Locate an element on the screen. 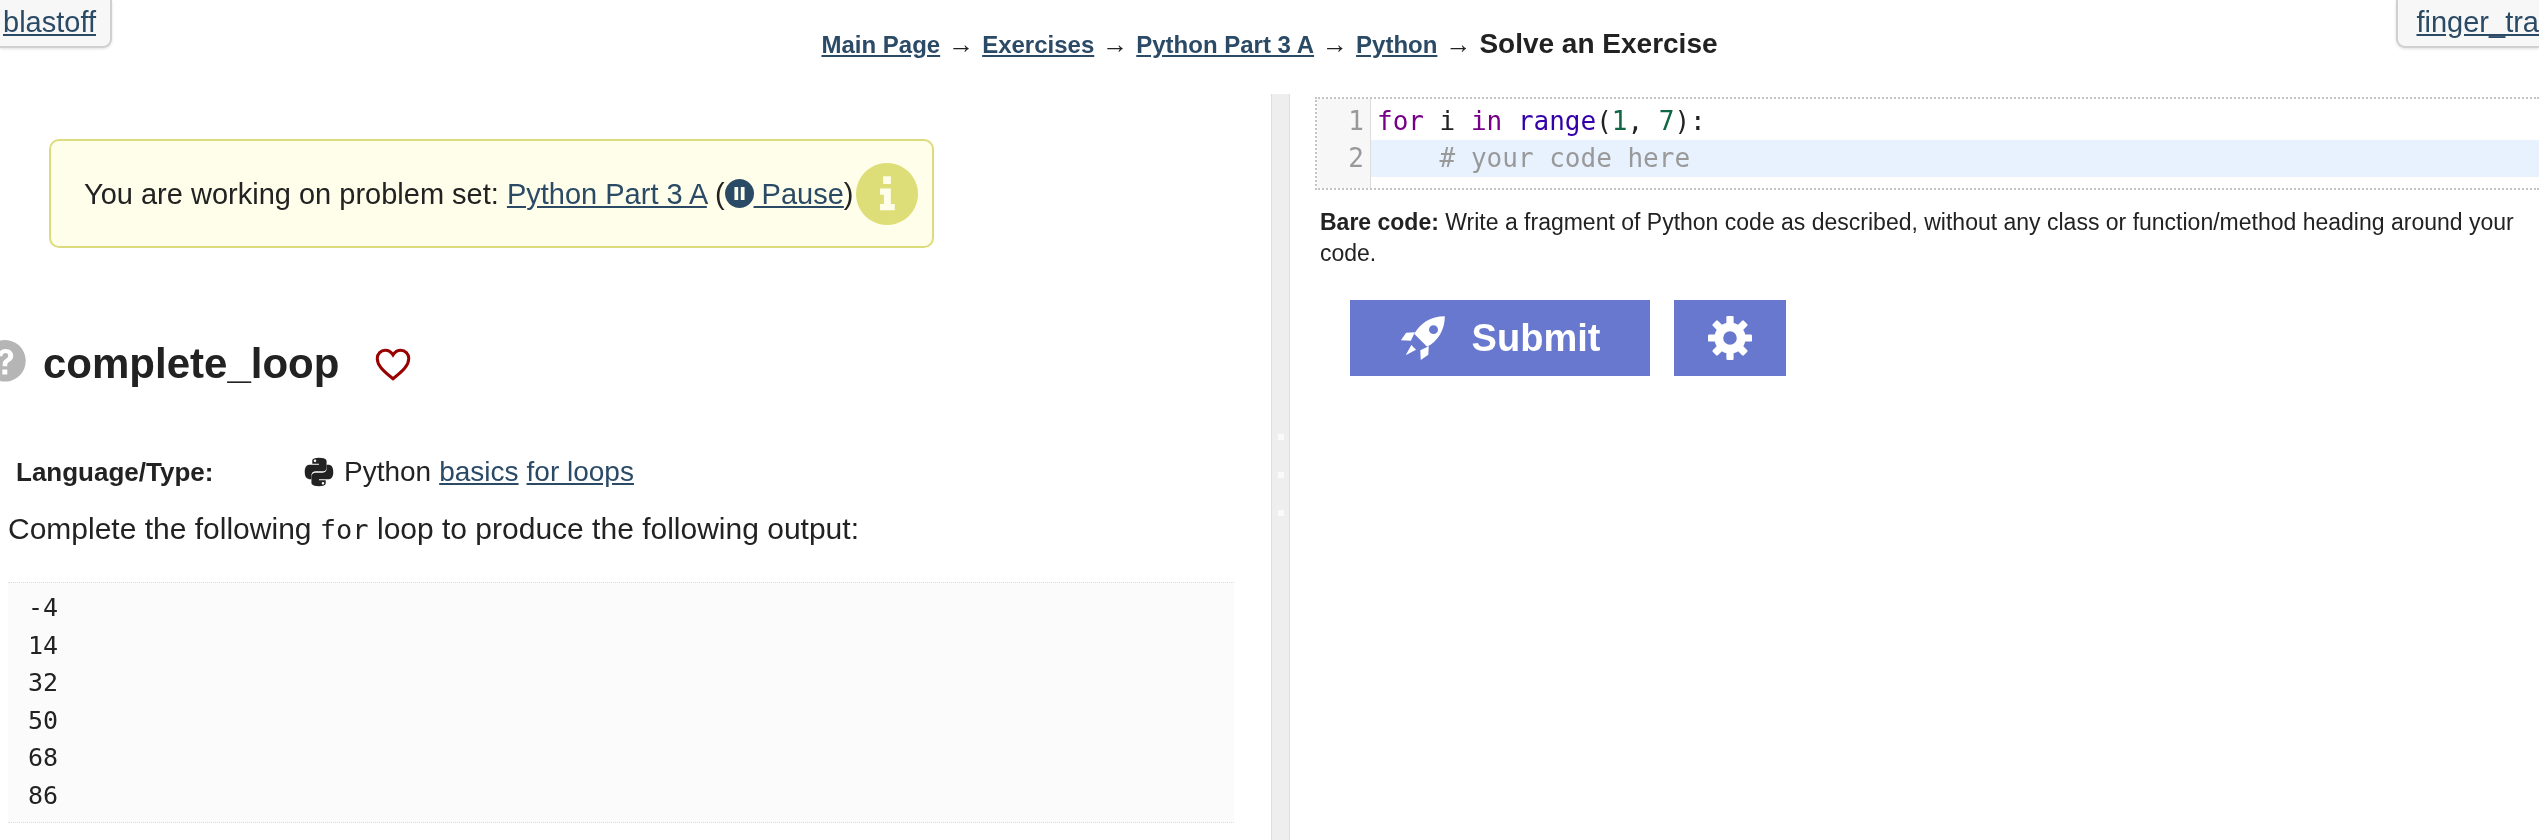  output-line: 68 is located at coordinates (43, 758).